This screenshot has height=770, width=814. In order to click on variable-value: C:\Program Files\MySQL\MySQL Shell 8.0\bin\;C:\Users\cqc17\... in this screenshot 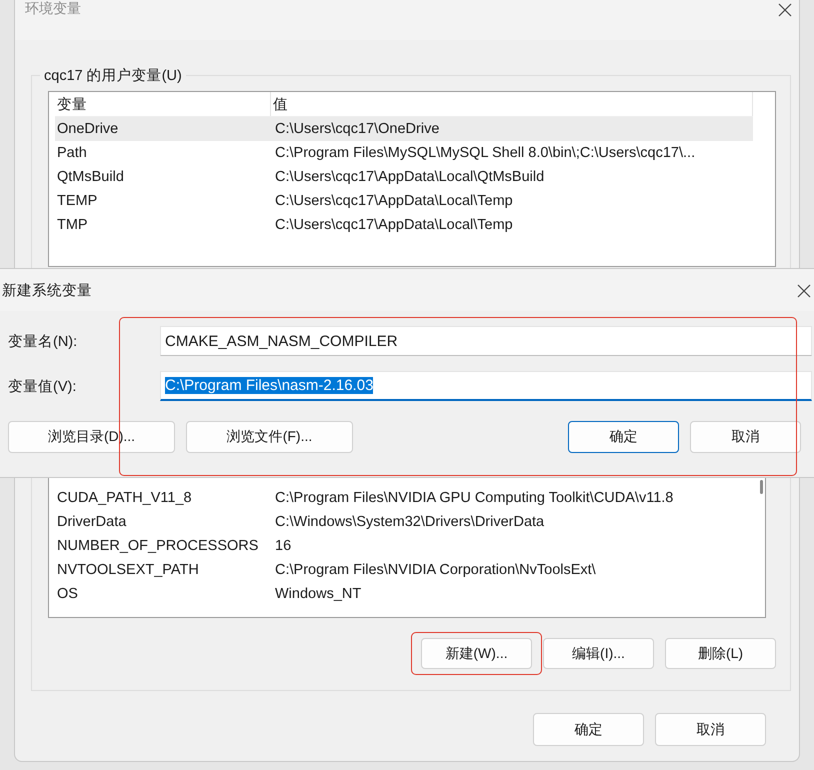, I will do `click(485, 153)`.